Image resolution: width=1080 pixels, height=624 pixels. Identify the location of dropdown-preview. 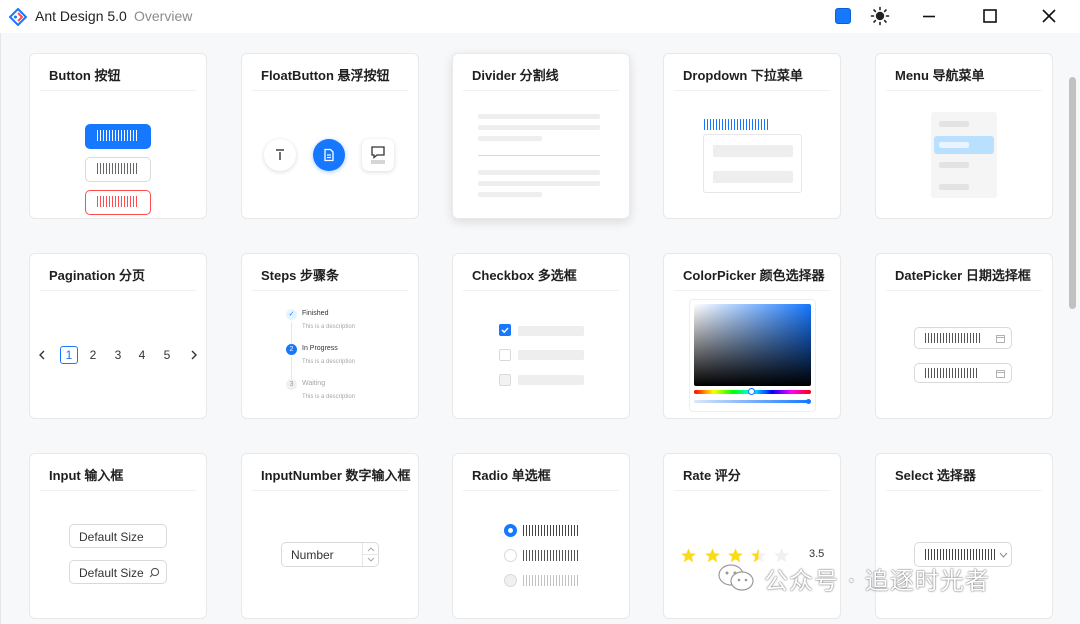
(752, 154).